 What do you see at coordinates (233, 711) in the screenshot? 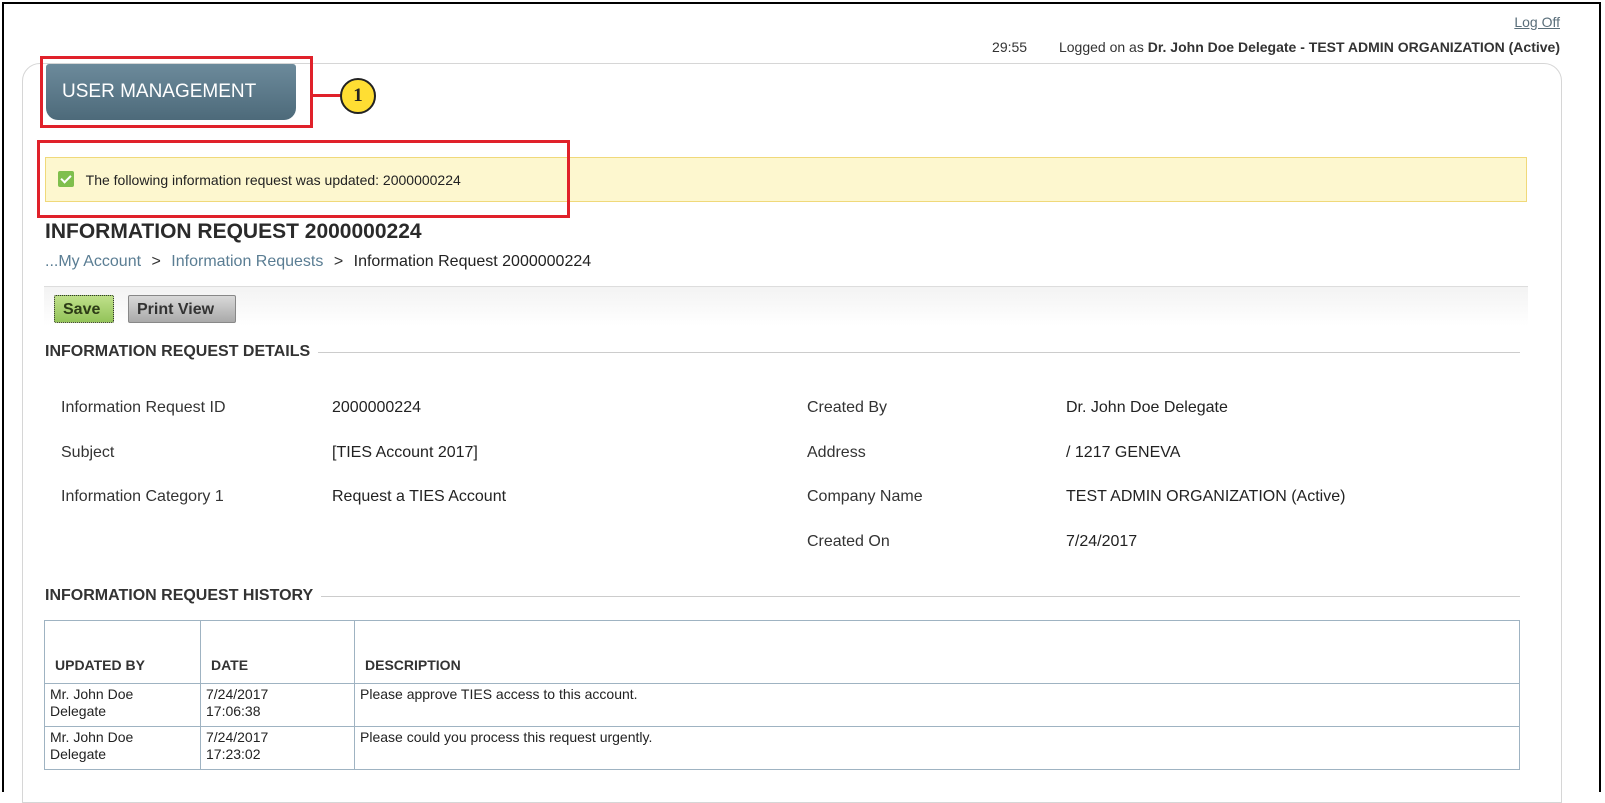
I see `time-line: 17:06:38` at bounding box center [233, 711].